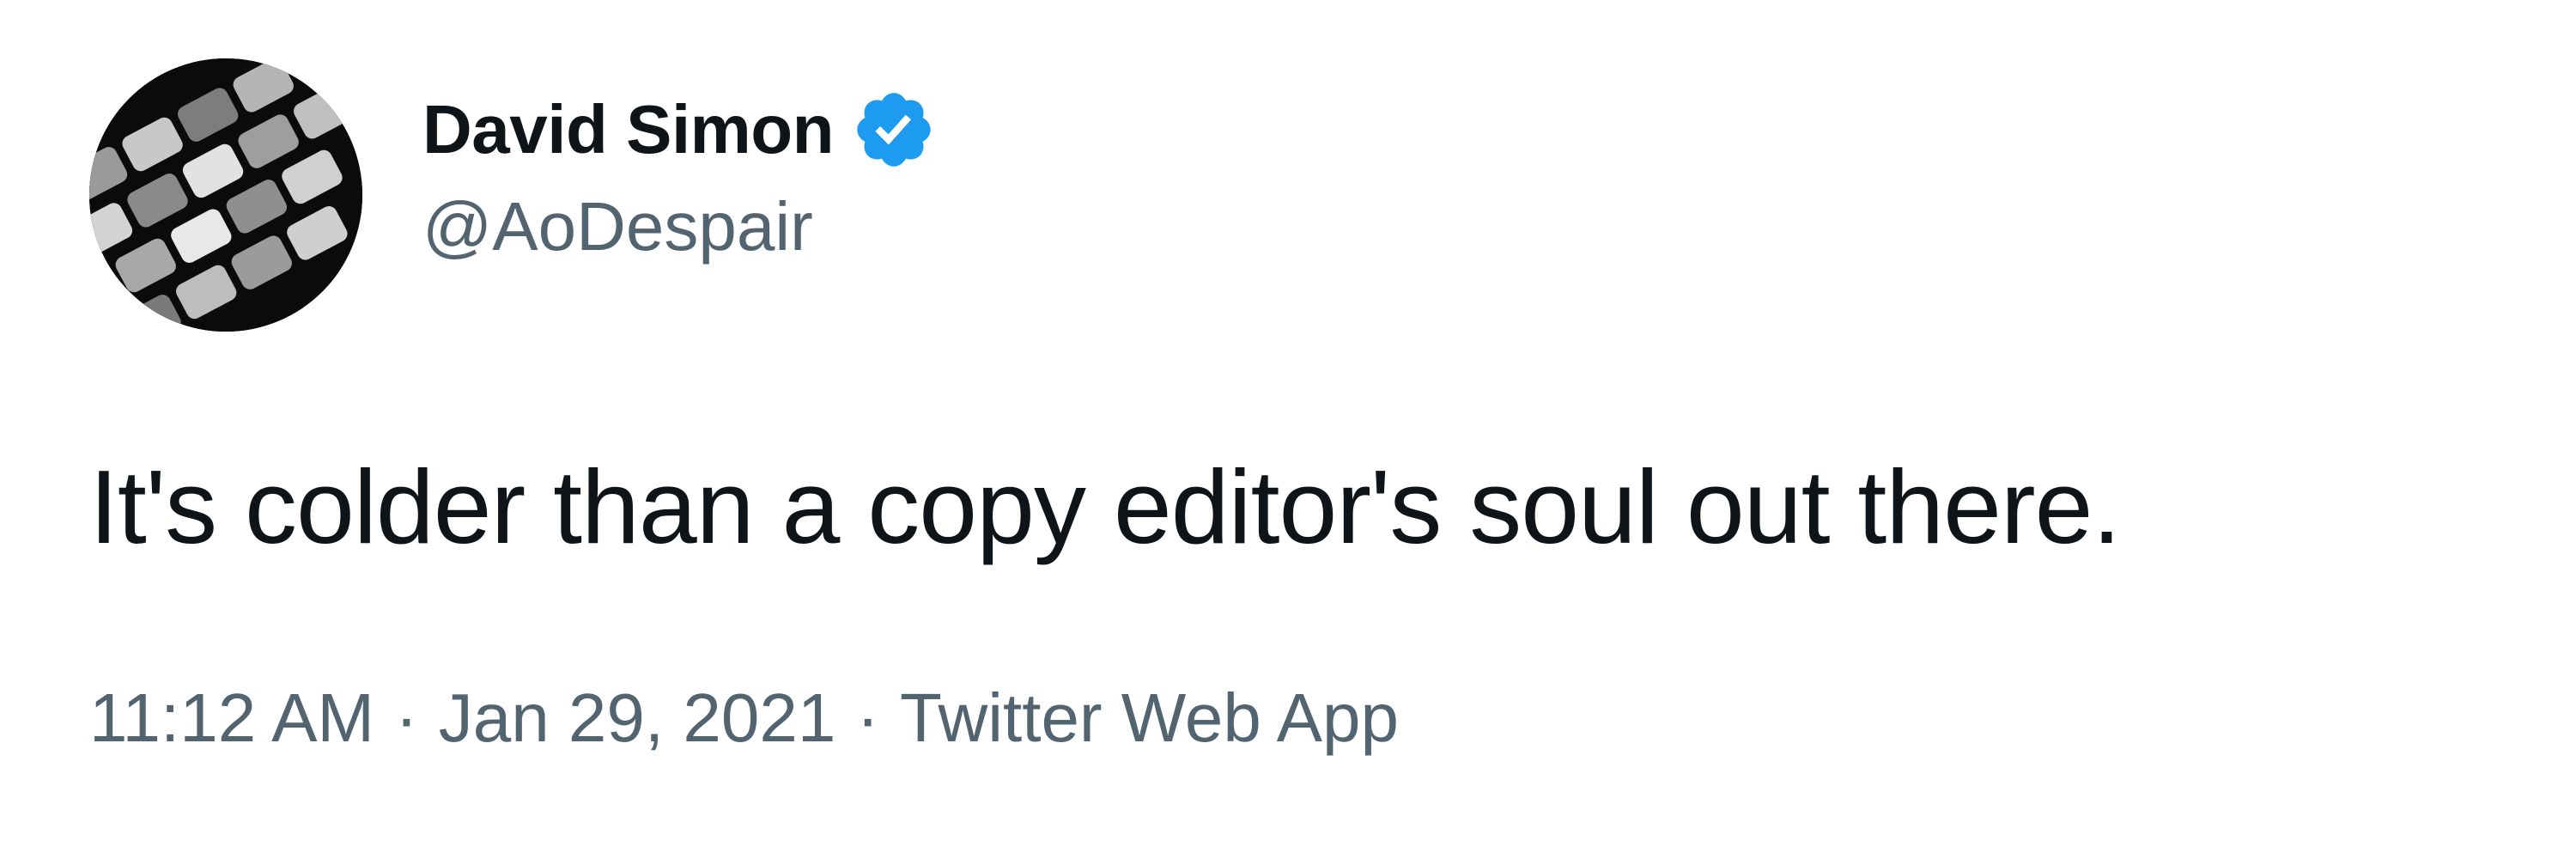  What do you see at coordinates (680, 226) in the screenshot?
I see `user-handle: @AoDespair` at bounding box center [680, 226].